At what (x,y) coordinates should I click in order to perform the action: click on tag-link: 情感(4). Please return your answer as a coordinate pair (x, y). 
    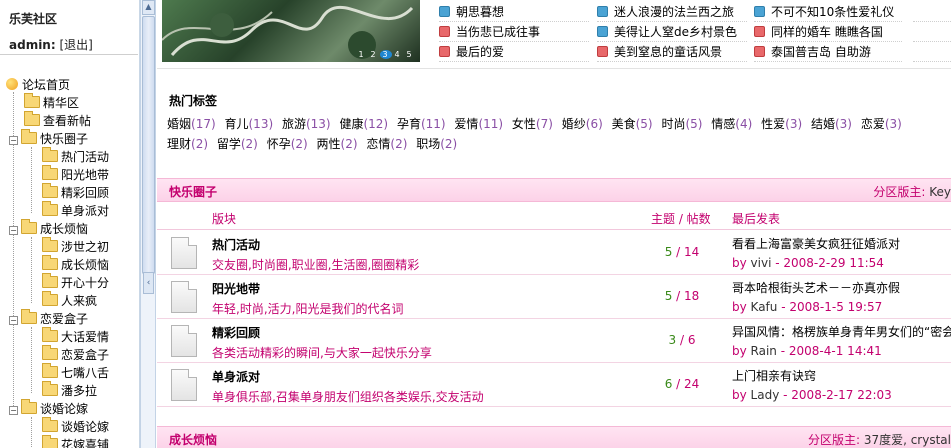
    Looking at the image, I should click on (731, 124).